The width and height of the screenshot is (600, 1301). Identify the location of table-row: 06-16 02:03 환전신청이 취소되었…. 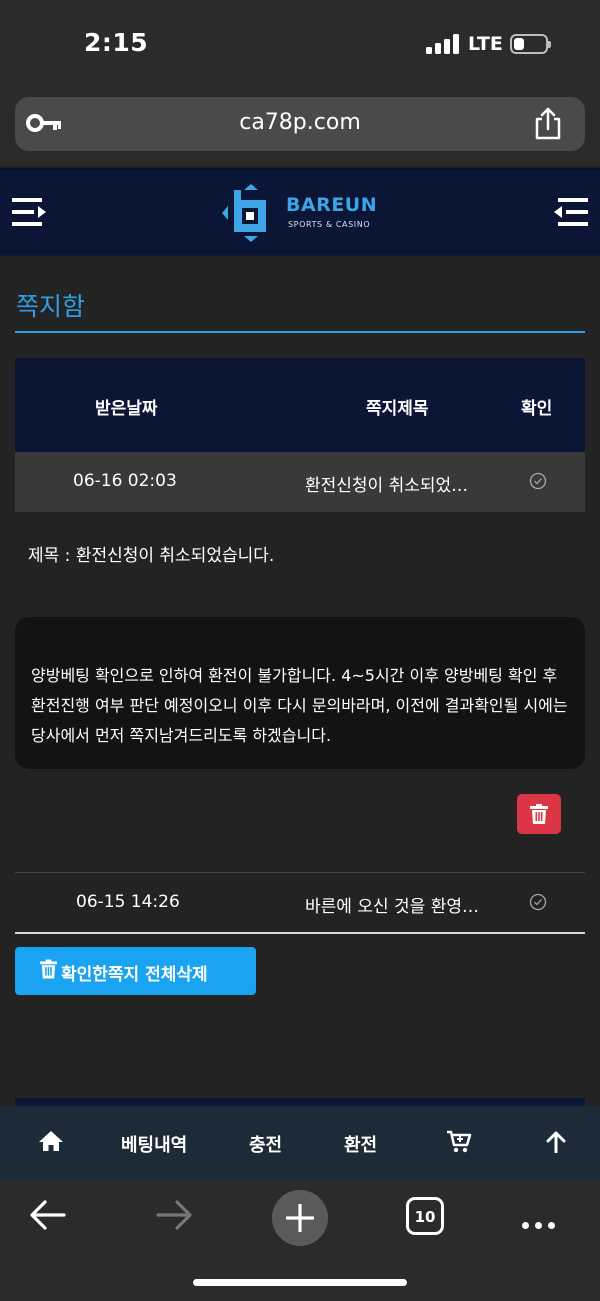
(300, 482).